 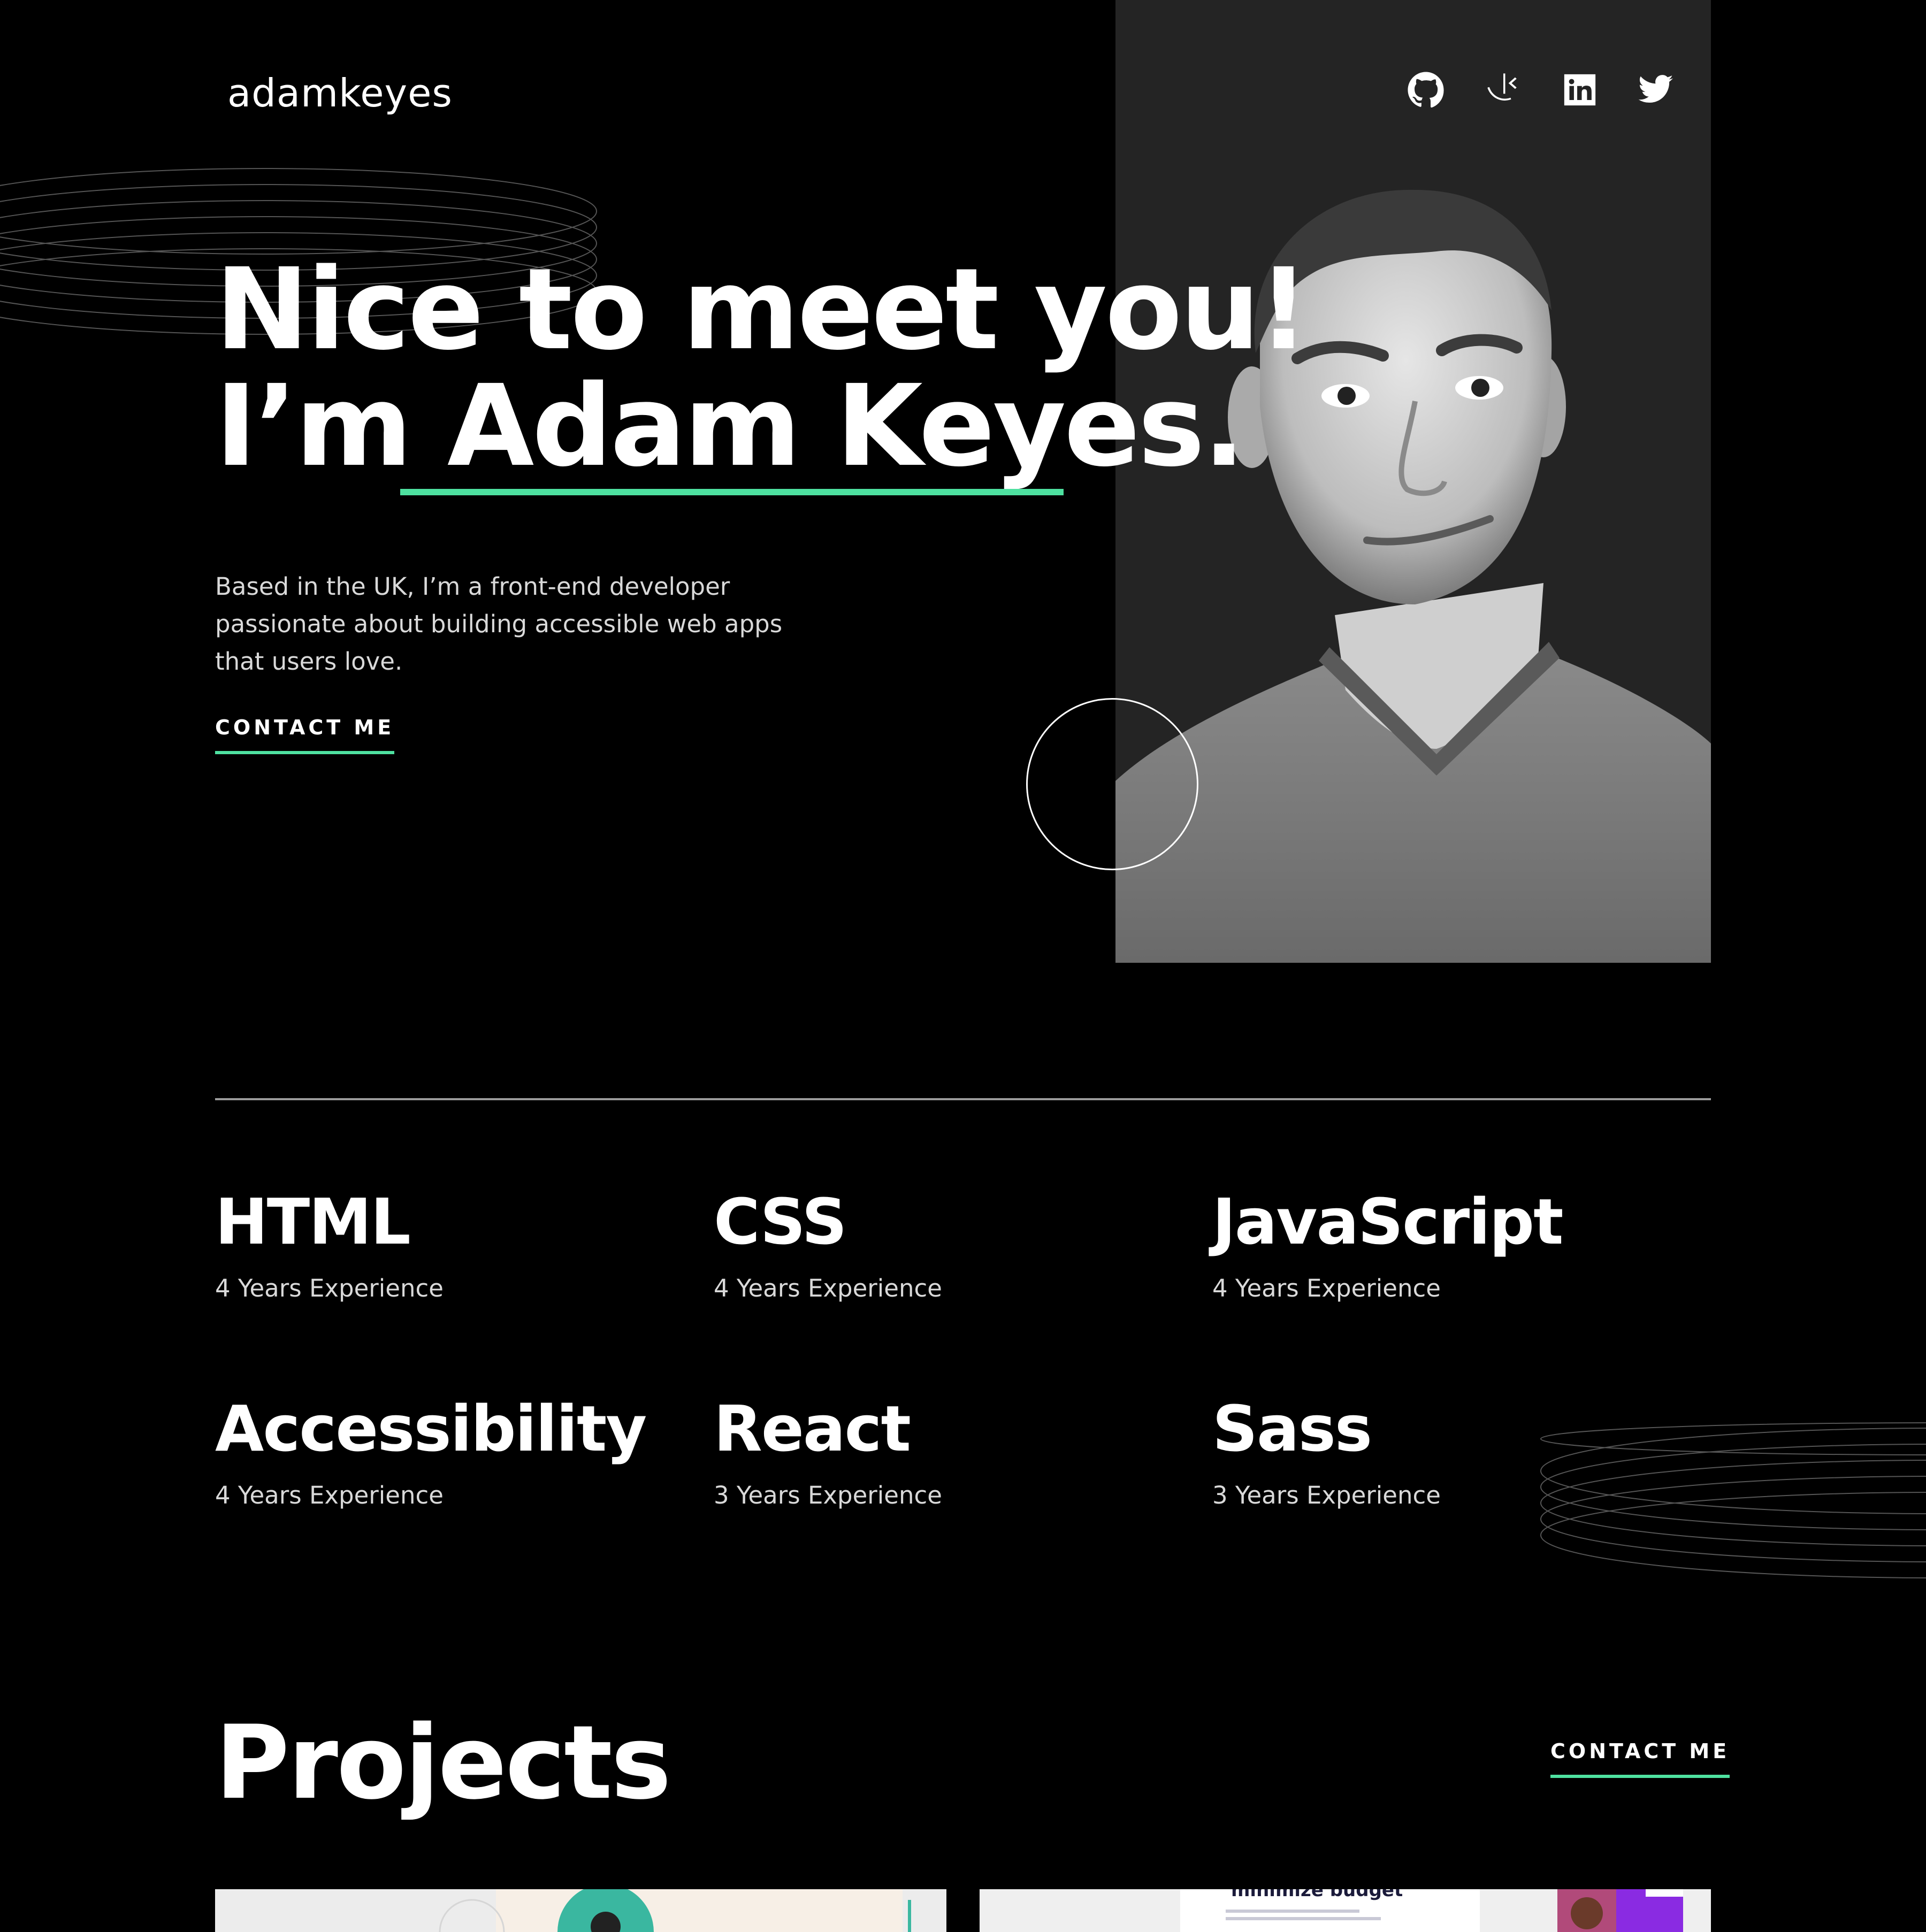 I want to click on hero-heading-line2: I’m Adam Keyes., so click(x=761, y=426).